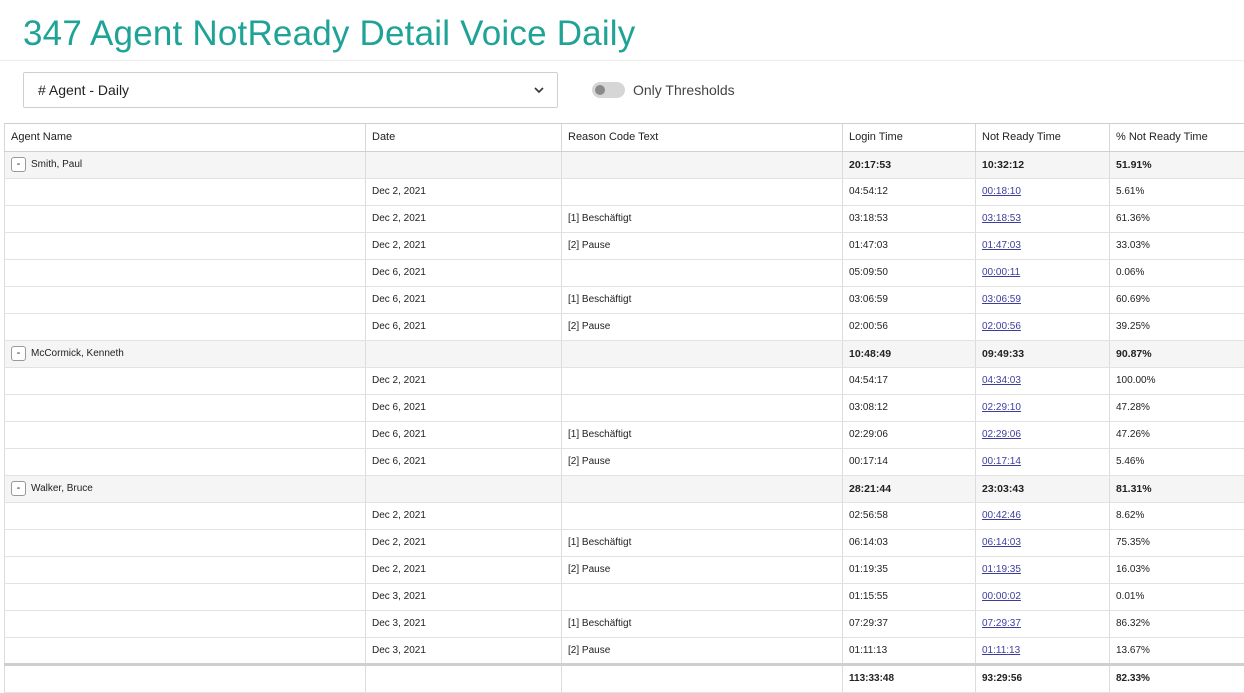  I want to click on not-ready-time-link: 04:34:03, so click(1001, 380).